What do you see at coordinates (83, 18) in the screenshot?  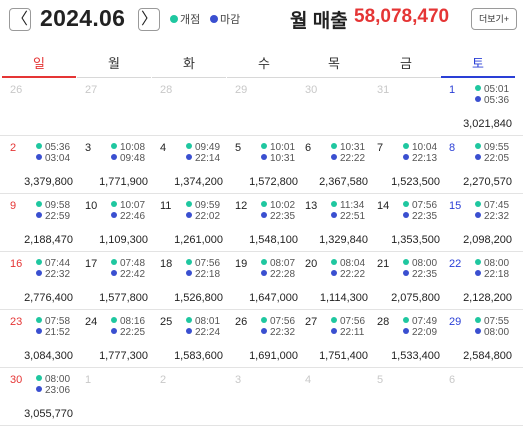 I see `month-title: 2024.06` at bounding box center [83, 18].